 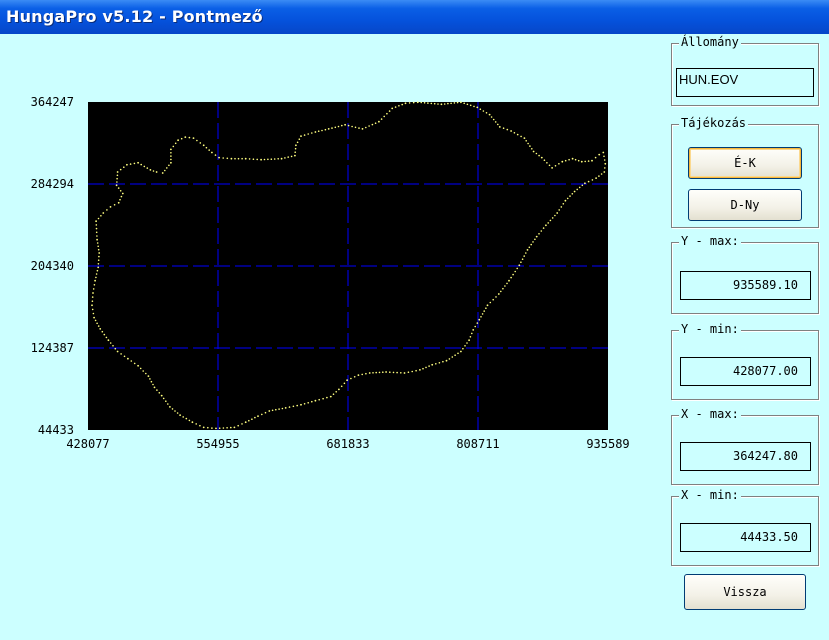 I want to click on vissza-button: Vissza, so click(x=745, y=592).